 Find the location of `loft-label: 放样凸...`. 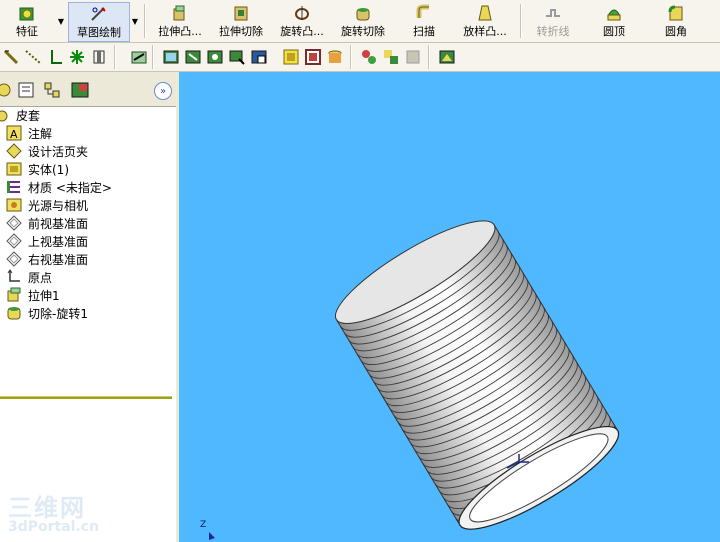

loft-label: 放样凸... is located at coordinates (485, 31).